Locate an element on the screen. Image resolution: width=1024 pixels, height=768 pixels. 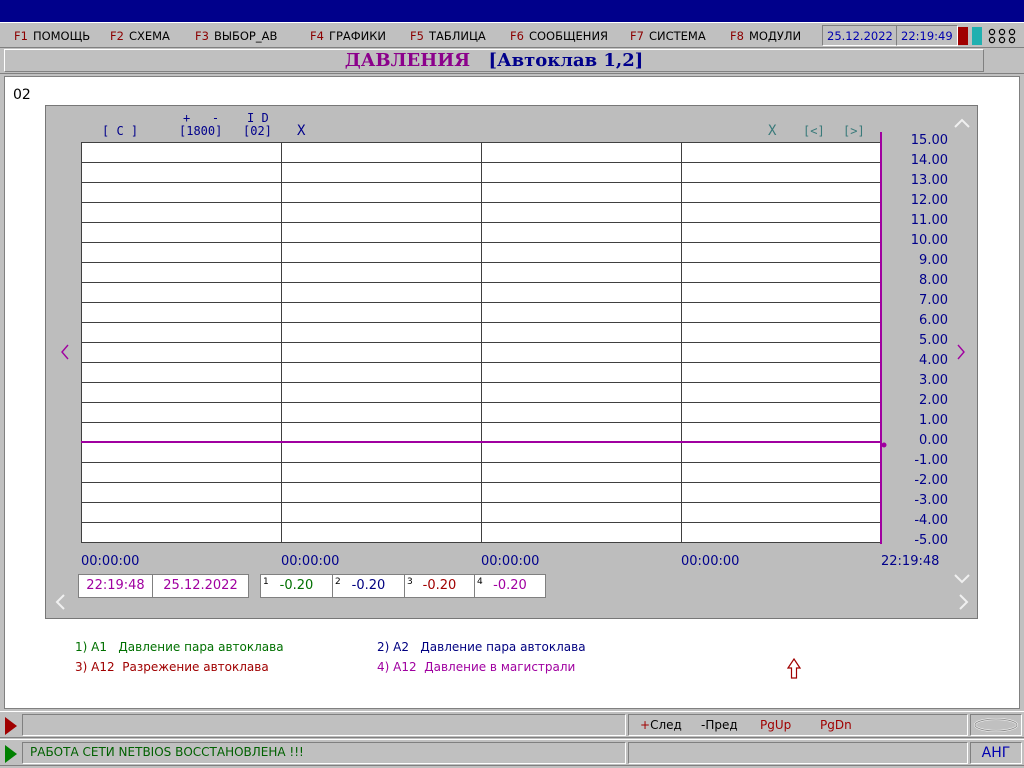
cursor-value-4: 4 -0.20 is located at coordinates (510, 586).